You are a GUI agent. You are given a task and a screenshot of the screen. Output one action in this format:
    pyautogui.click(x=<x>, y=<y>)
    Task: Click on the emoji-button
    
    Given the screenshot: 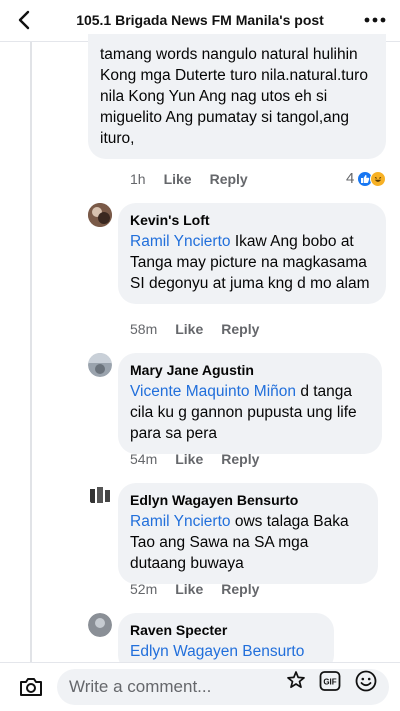 What is the action you would take?
    pyautogui.click(x=366, y=681)
    